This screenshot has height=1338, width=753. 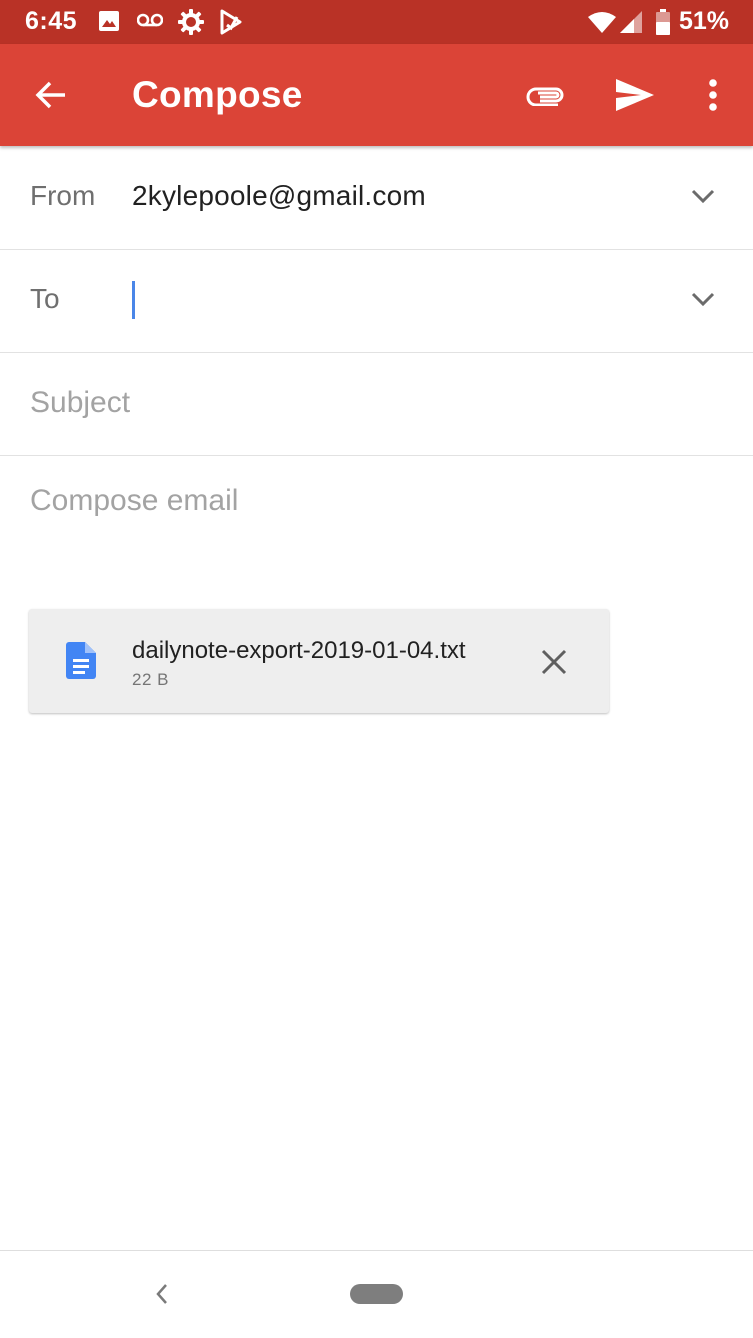 What do you see at coordinates (109, 23) in the screenshot?
I see `image-icon` at bounding box center [109, 23].